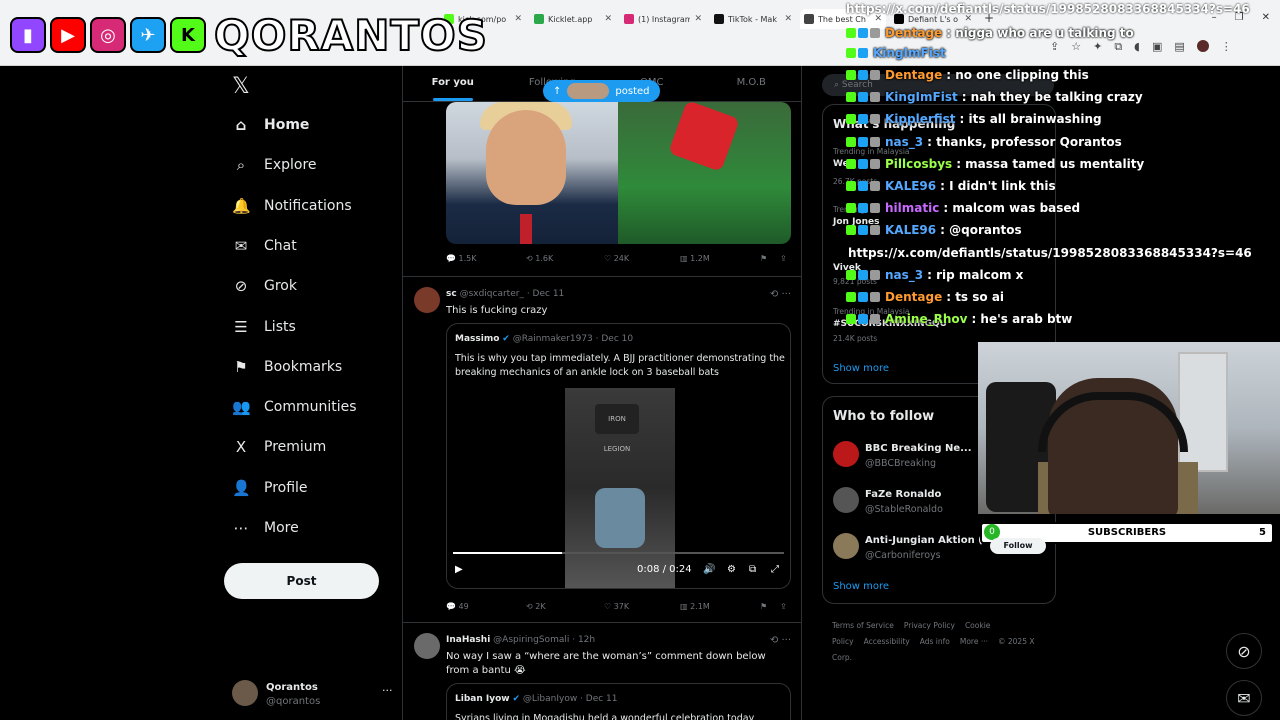 The width and height of the screenshot is (1280, 720). I want to click on post-actions: 💬 1.5K ⟲ 1.6K ♡ 24K ▥ 1.2M ⚑ ⇪, so click(618, 261).